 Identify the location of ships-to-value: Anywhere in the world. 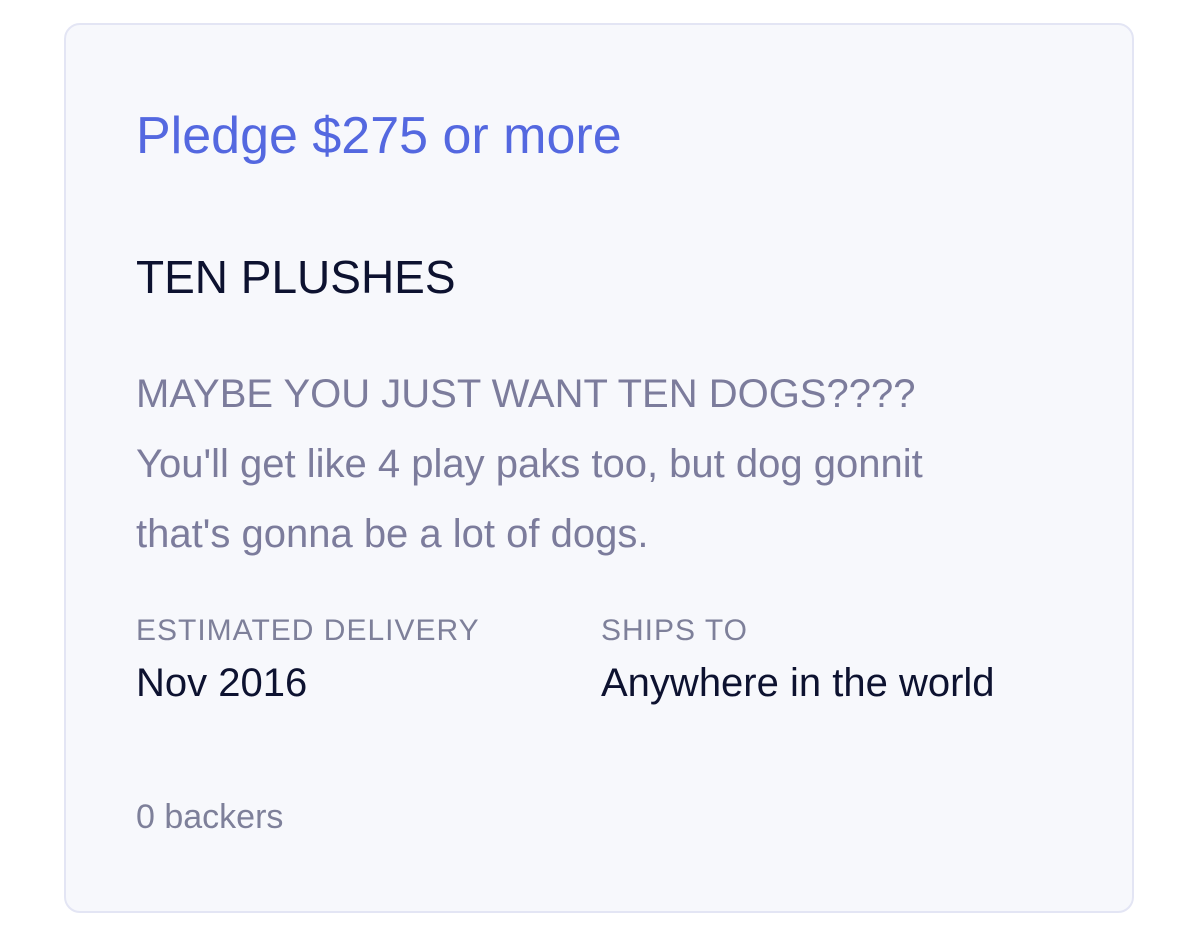
(798, 683).